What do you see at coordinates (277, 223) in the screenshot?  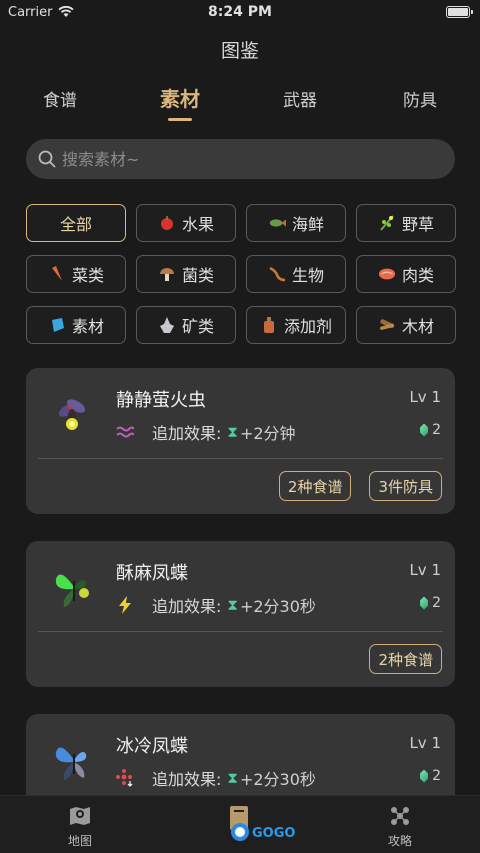 I see `fish-icon` at bounding box center [277, 223].